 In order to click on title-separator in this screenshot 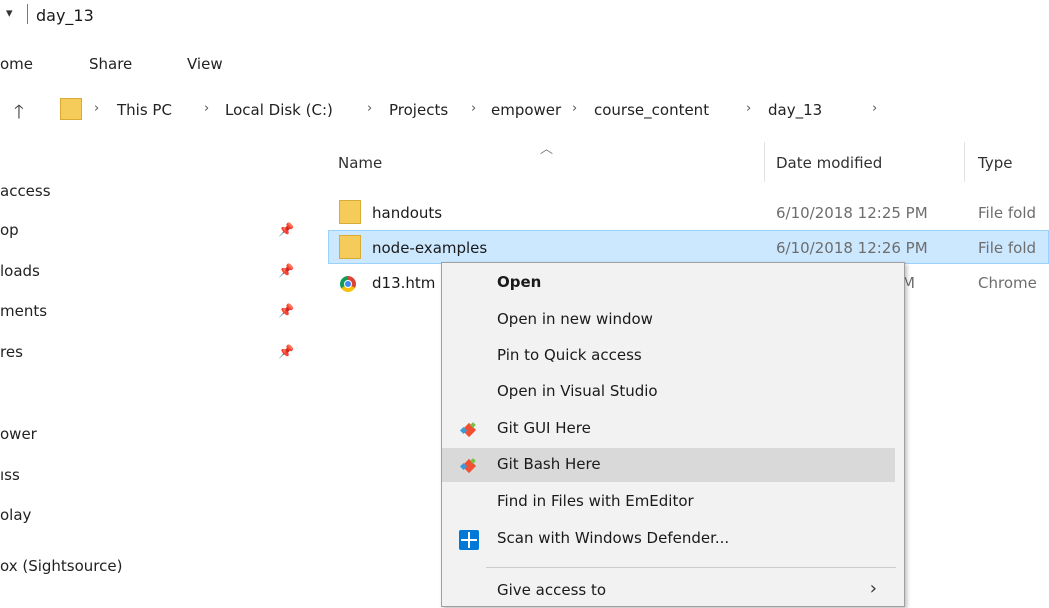, I will do `click(27, 14)`.